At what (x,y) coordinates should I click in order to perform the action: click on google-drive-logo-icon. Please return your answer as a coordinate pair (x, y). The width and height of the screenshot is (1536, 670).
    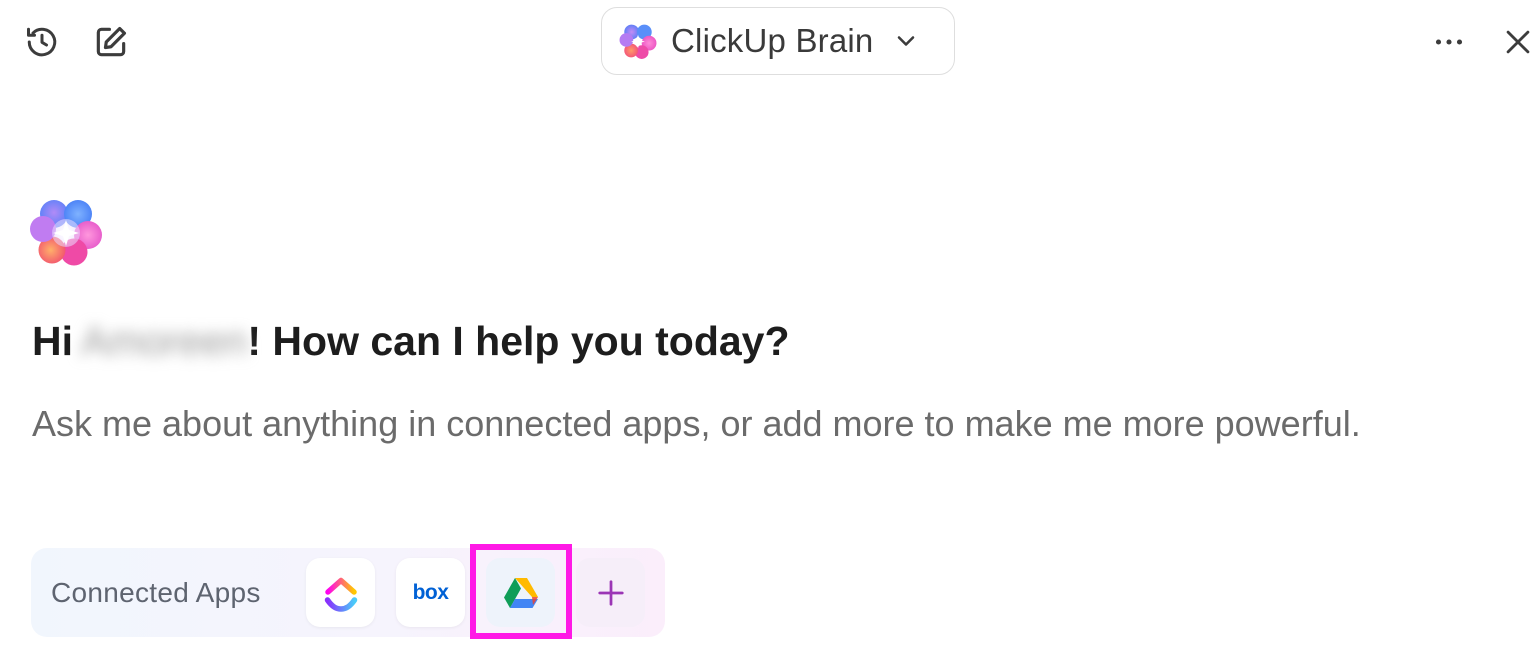
    Looking at the image, I should click on (520, 592).